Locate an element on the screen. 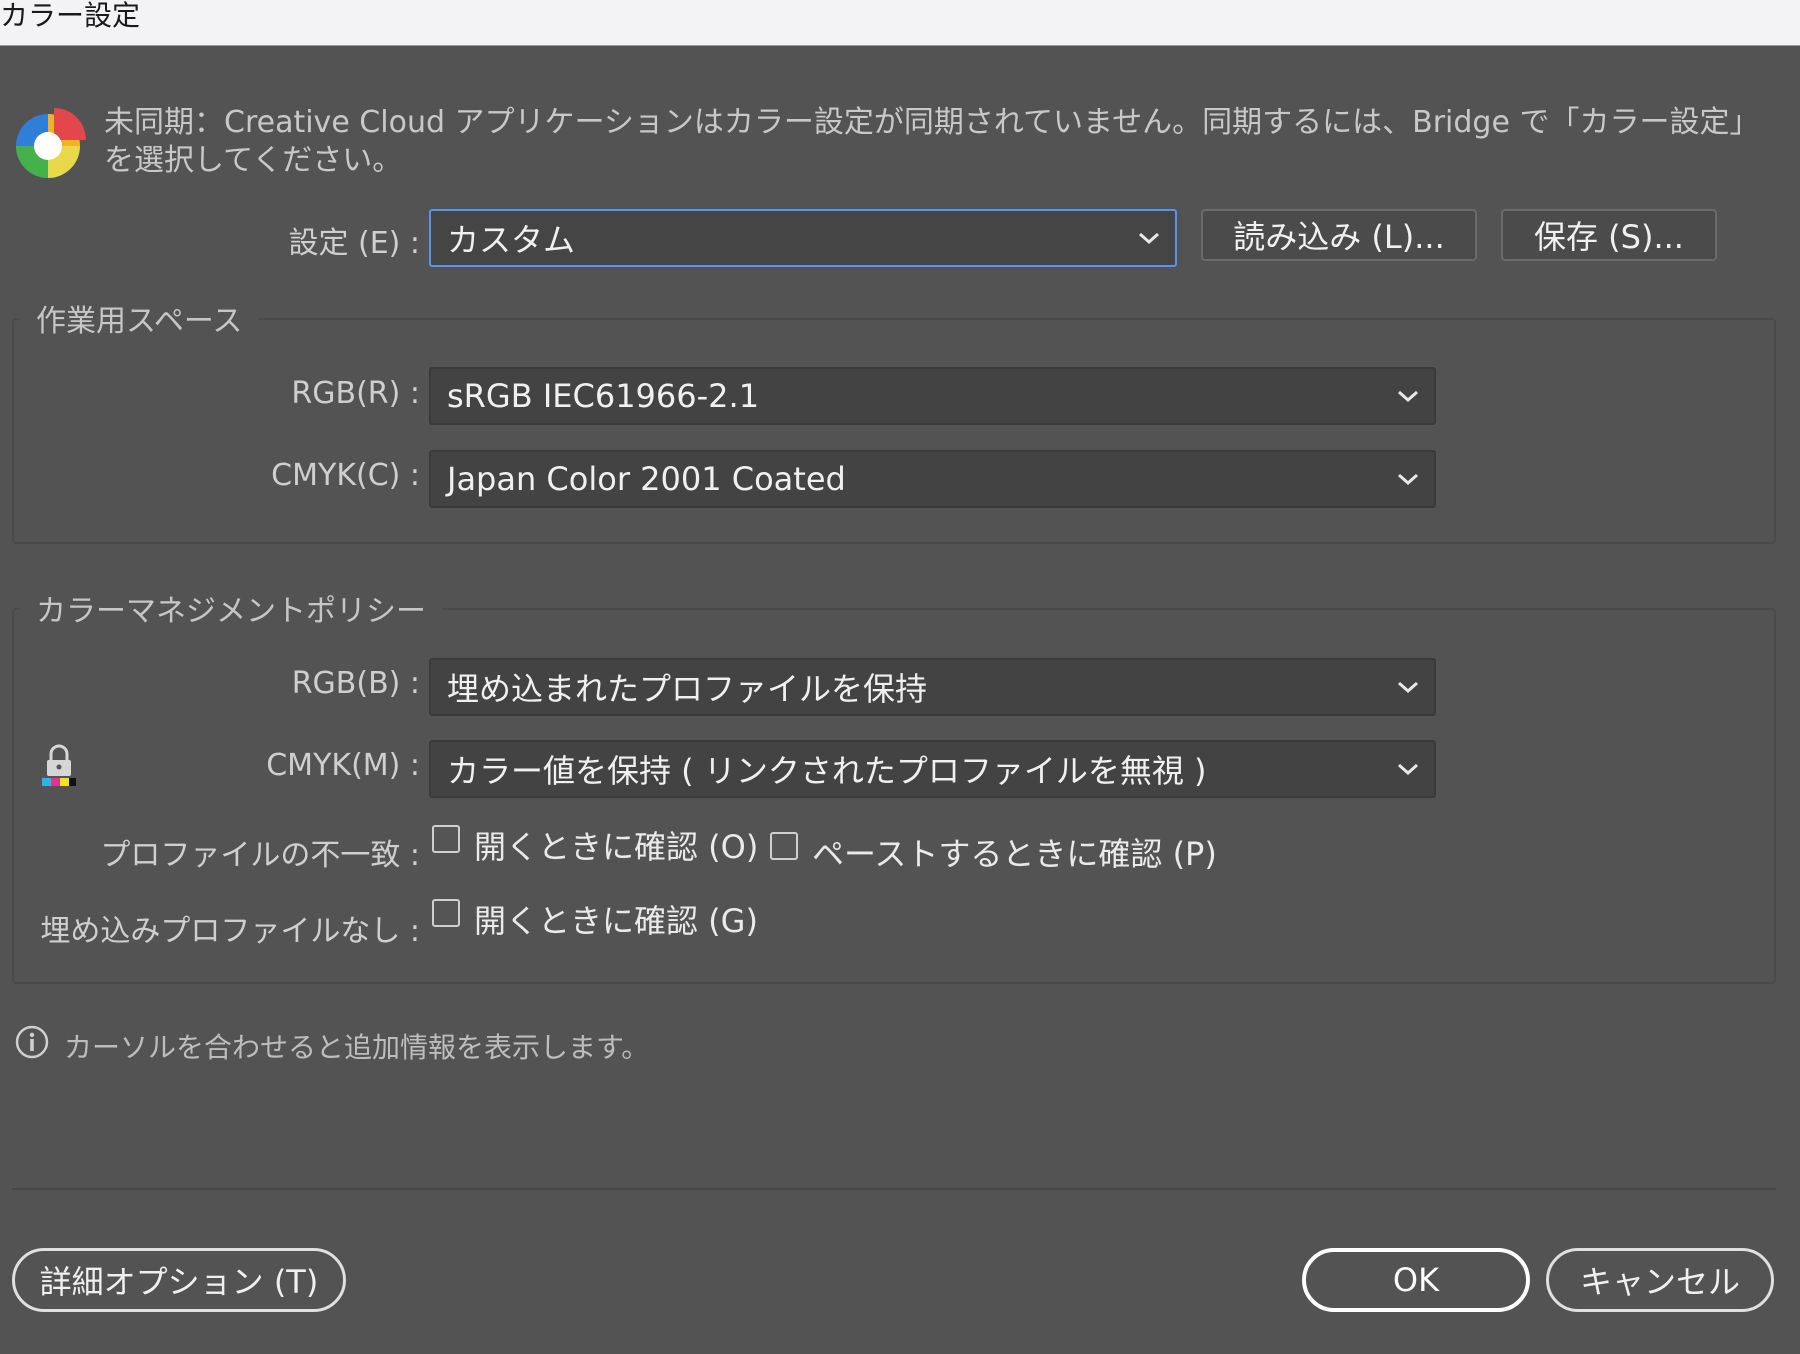 The image size is (1800, 1354). policy-cmyk-select: カラー値を保持 ( リンクされたプロファイルを無視 ) is located at coordinates (932, 769).